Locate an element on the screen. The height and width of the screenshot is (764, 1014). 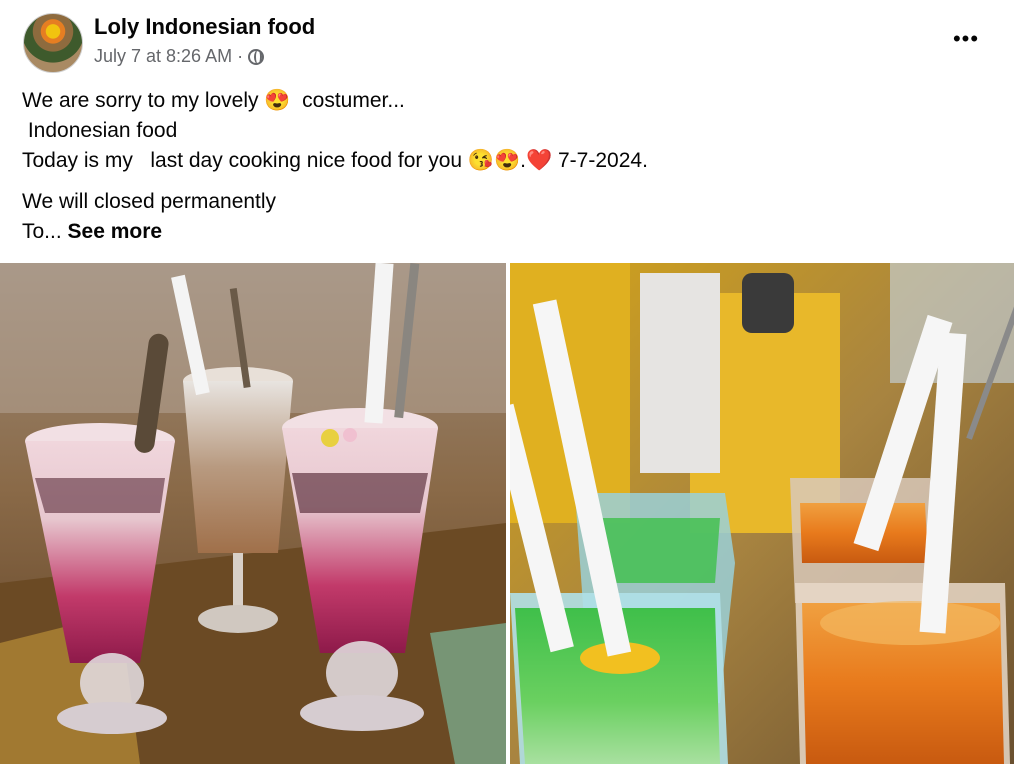
page-avatar is located at coordinates (53, 43).